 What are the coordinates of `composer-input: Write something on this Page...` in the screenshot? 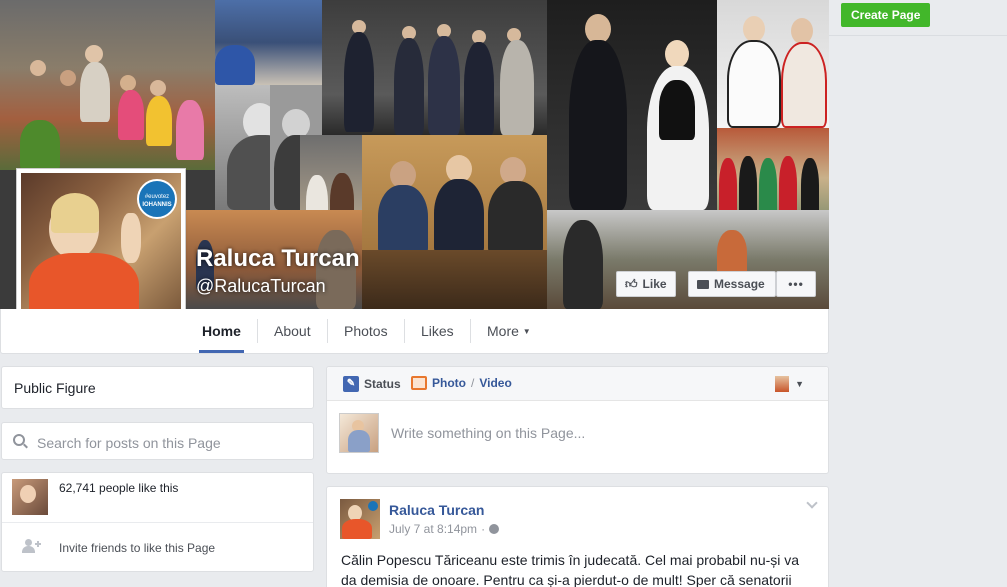 It's located at (488, 433).